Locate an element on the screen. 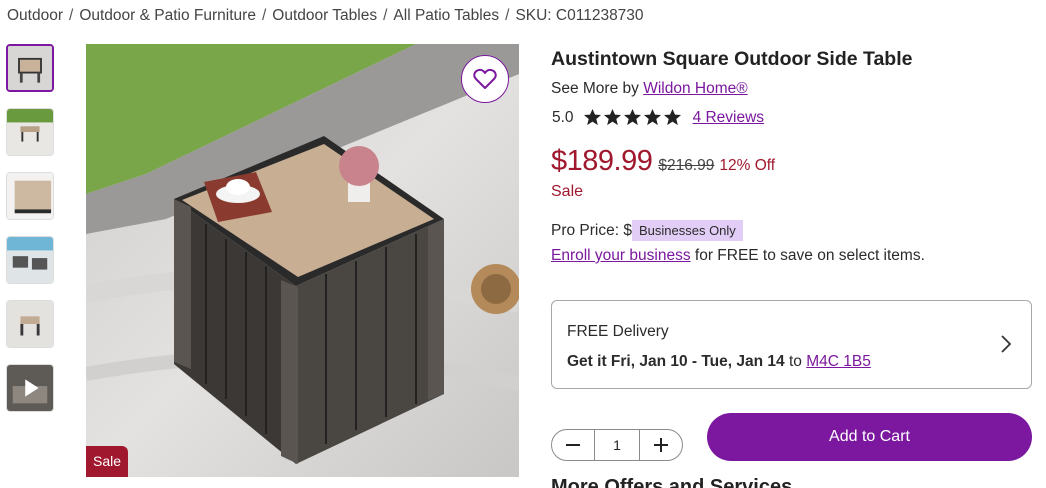 This screenshot has height=488, width=1046. price-row: $189.99 $216.99 12% Off is located at coordinates (663, 161).